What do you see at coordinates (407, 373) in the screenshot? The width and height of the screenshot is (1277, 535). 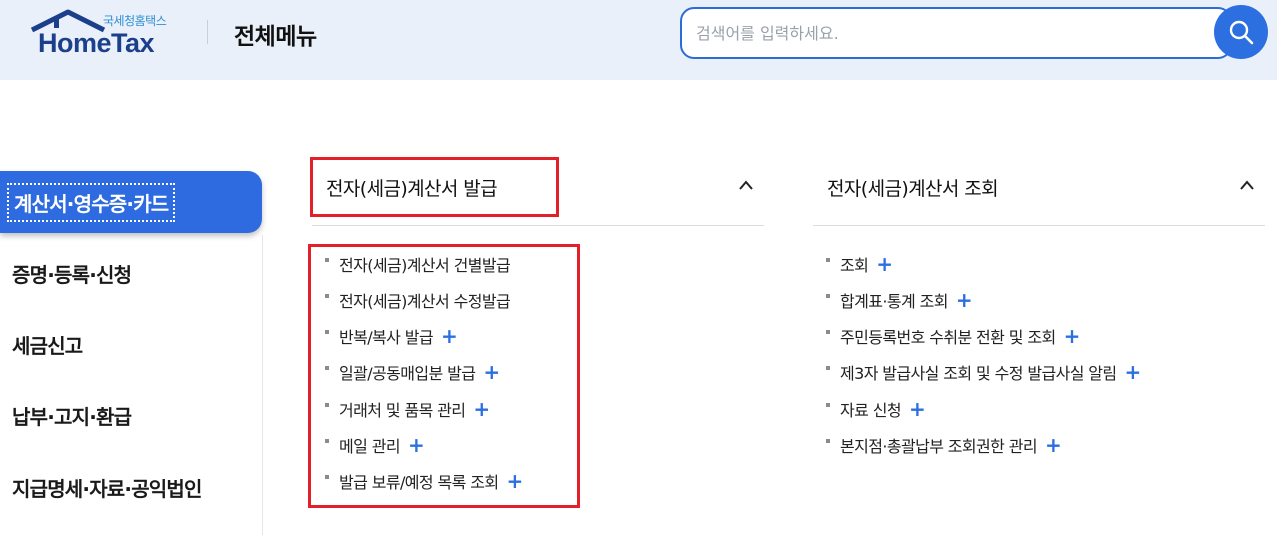 I see `menu-item-label: 일괄/공동매입분 발급` at bounding box center [407, 373].